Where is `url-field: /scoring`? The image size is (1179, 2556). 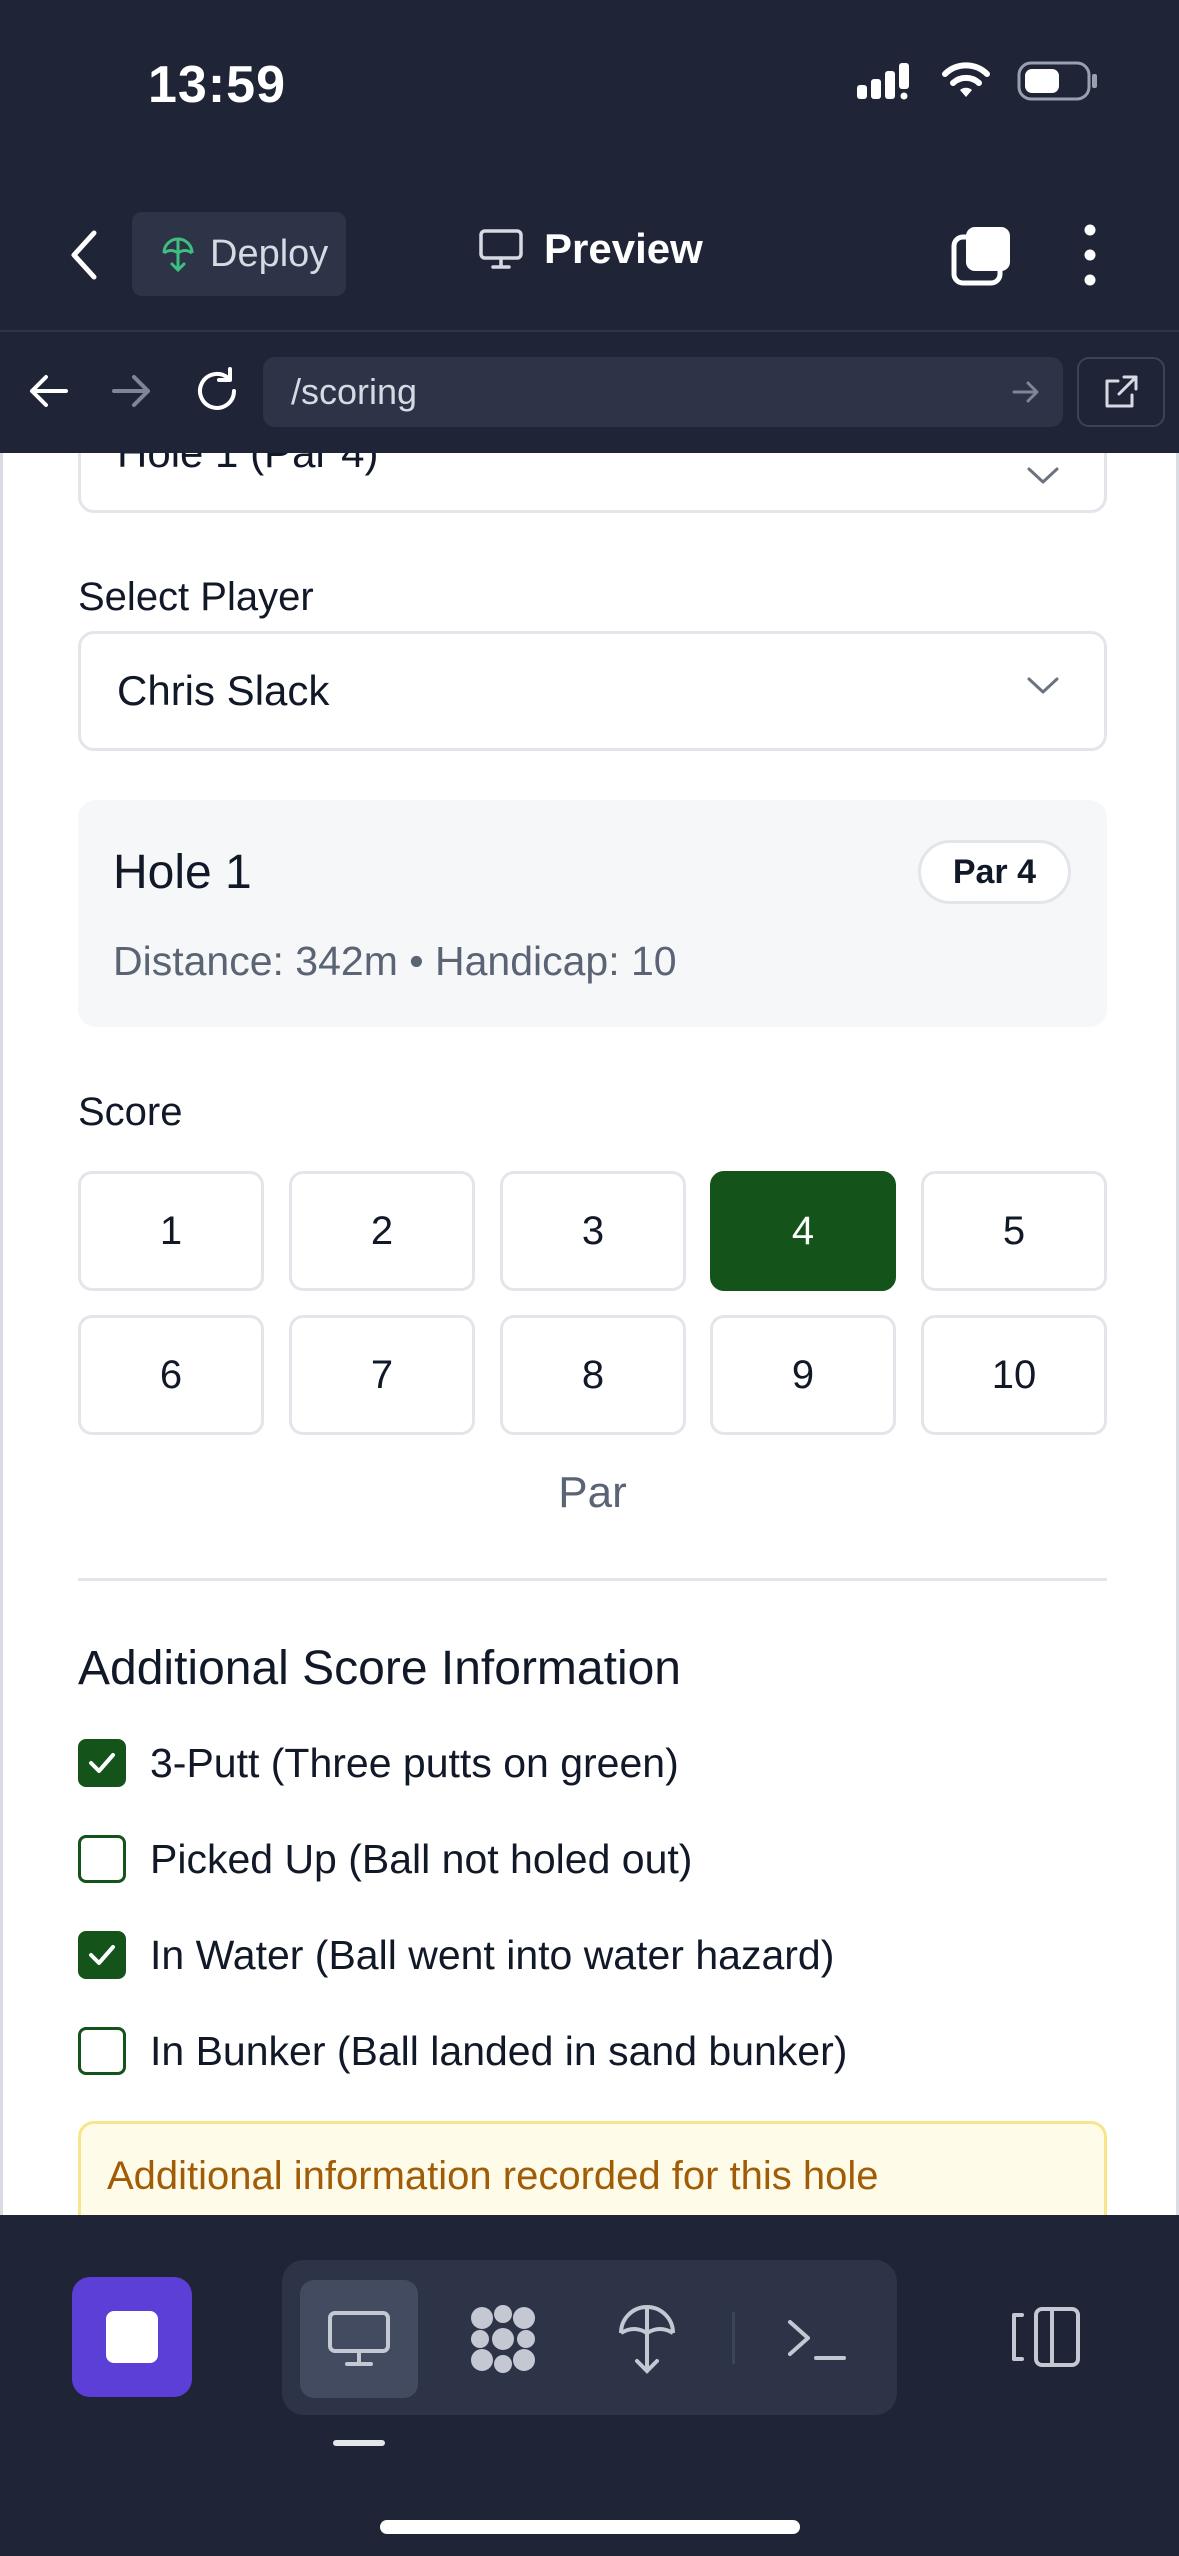
url-field: /scoring is located at coordinates (663, 392).